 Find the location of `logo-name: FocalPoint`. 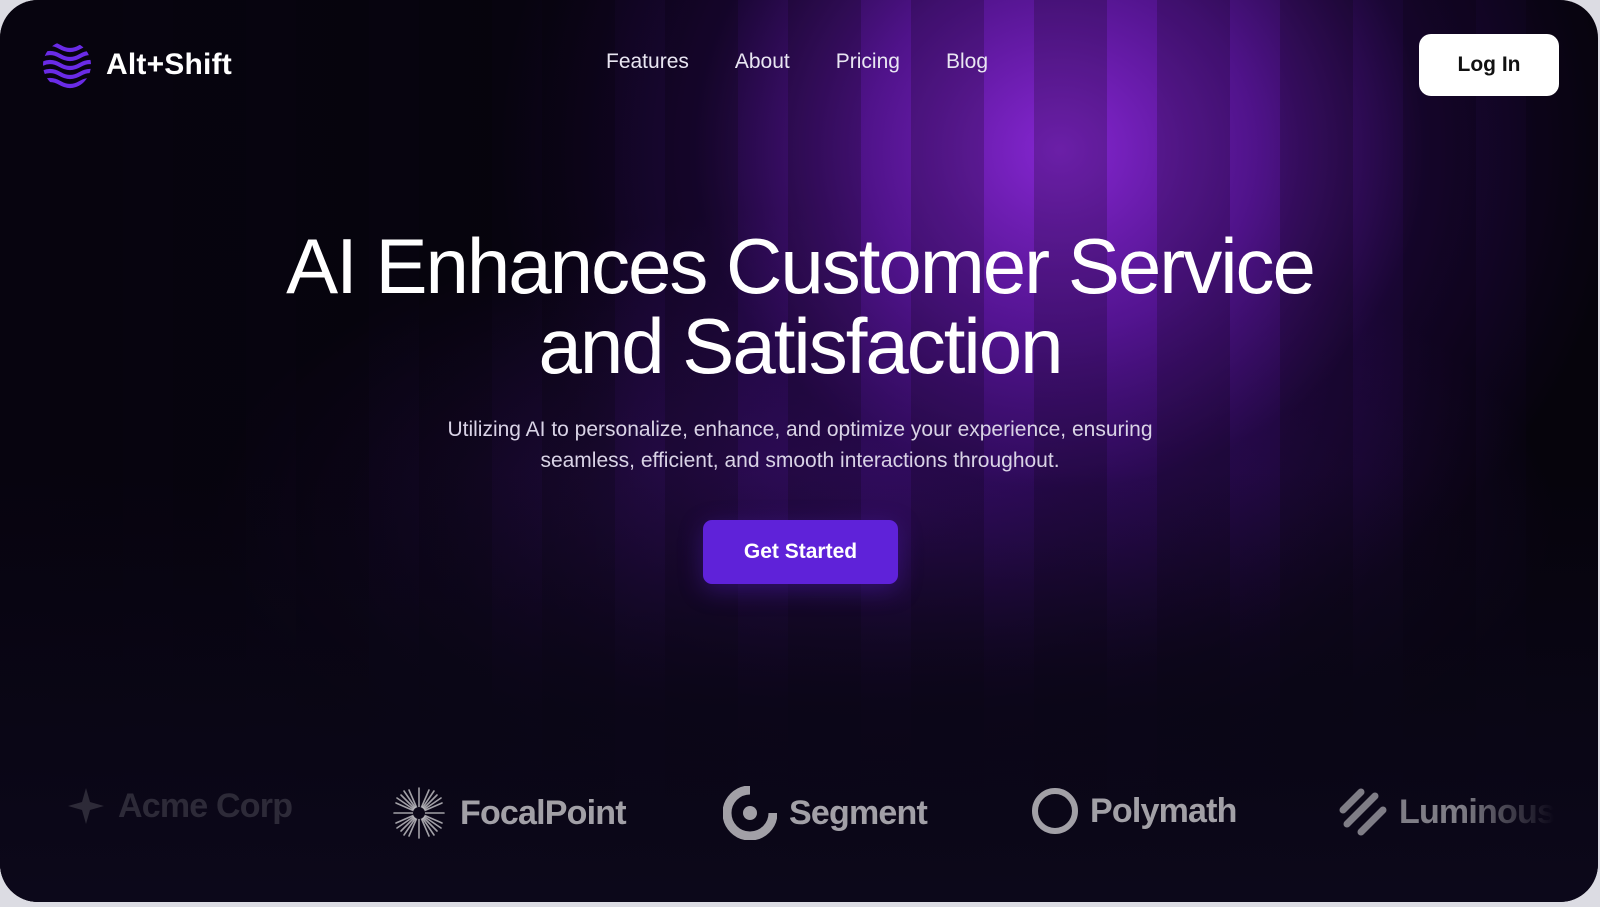

logo-name: FocalPoint is located at coordinates (543, 812).